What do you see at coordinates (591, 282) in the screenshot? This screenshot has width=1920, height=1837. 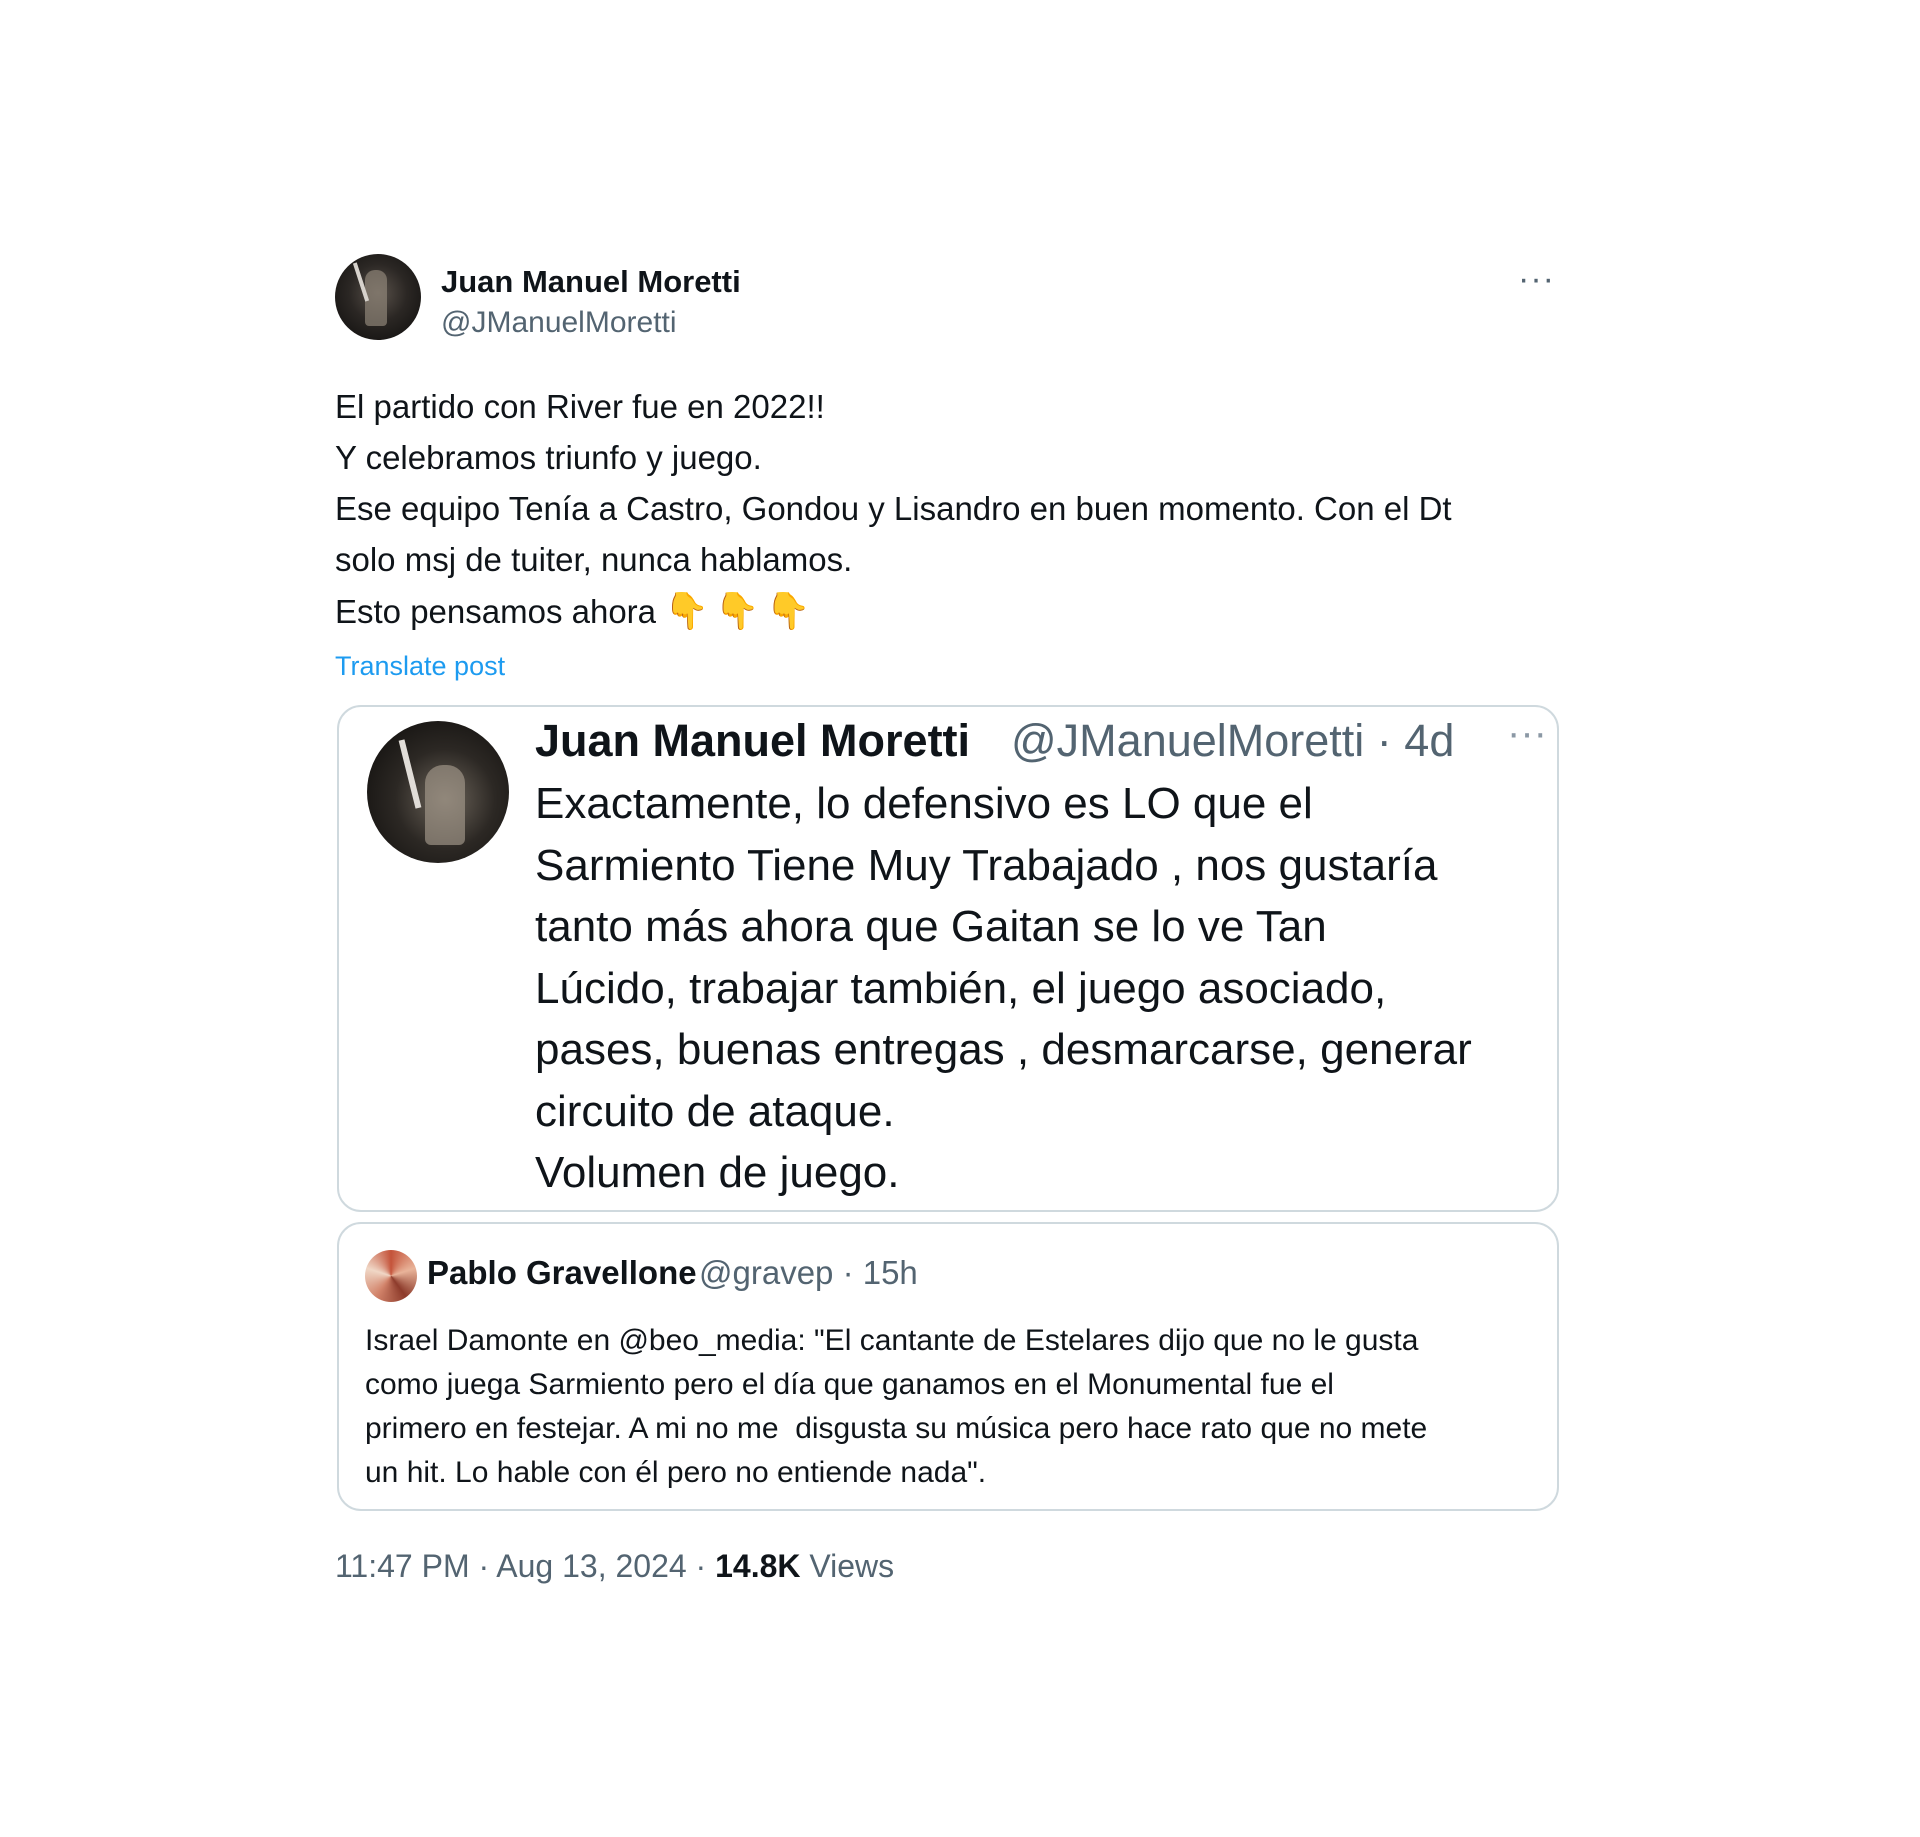 I see `author-name: Juan Manuel Moretti` at bounding box center [591, 282].